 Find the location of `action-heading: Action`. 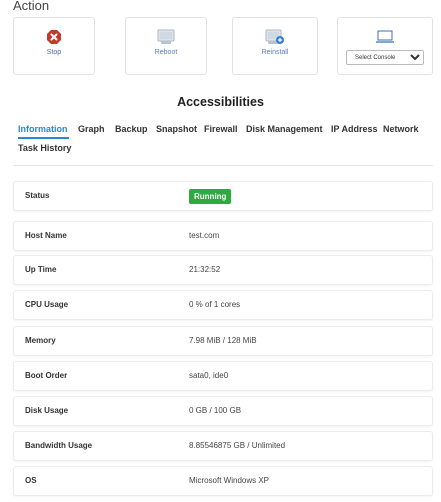

action-heading: Action is located at coordinates (31, 6).